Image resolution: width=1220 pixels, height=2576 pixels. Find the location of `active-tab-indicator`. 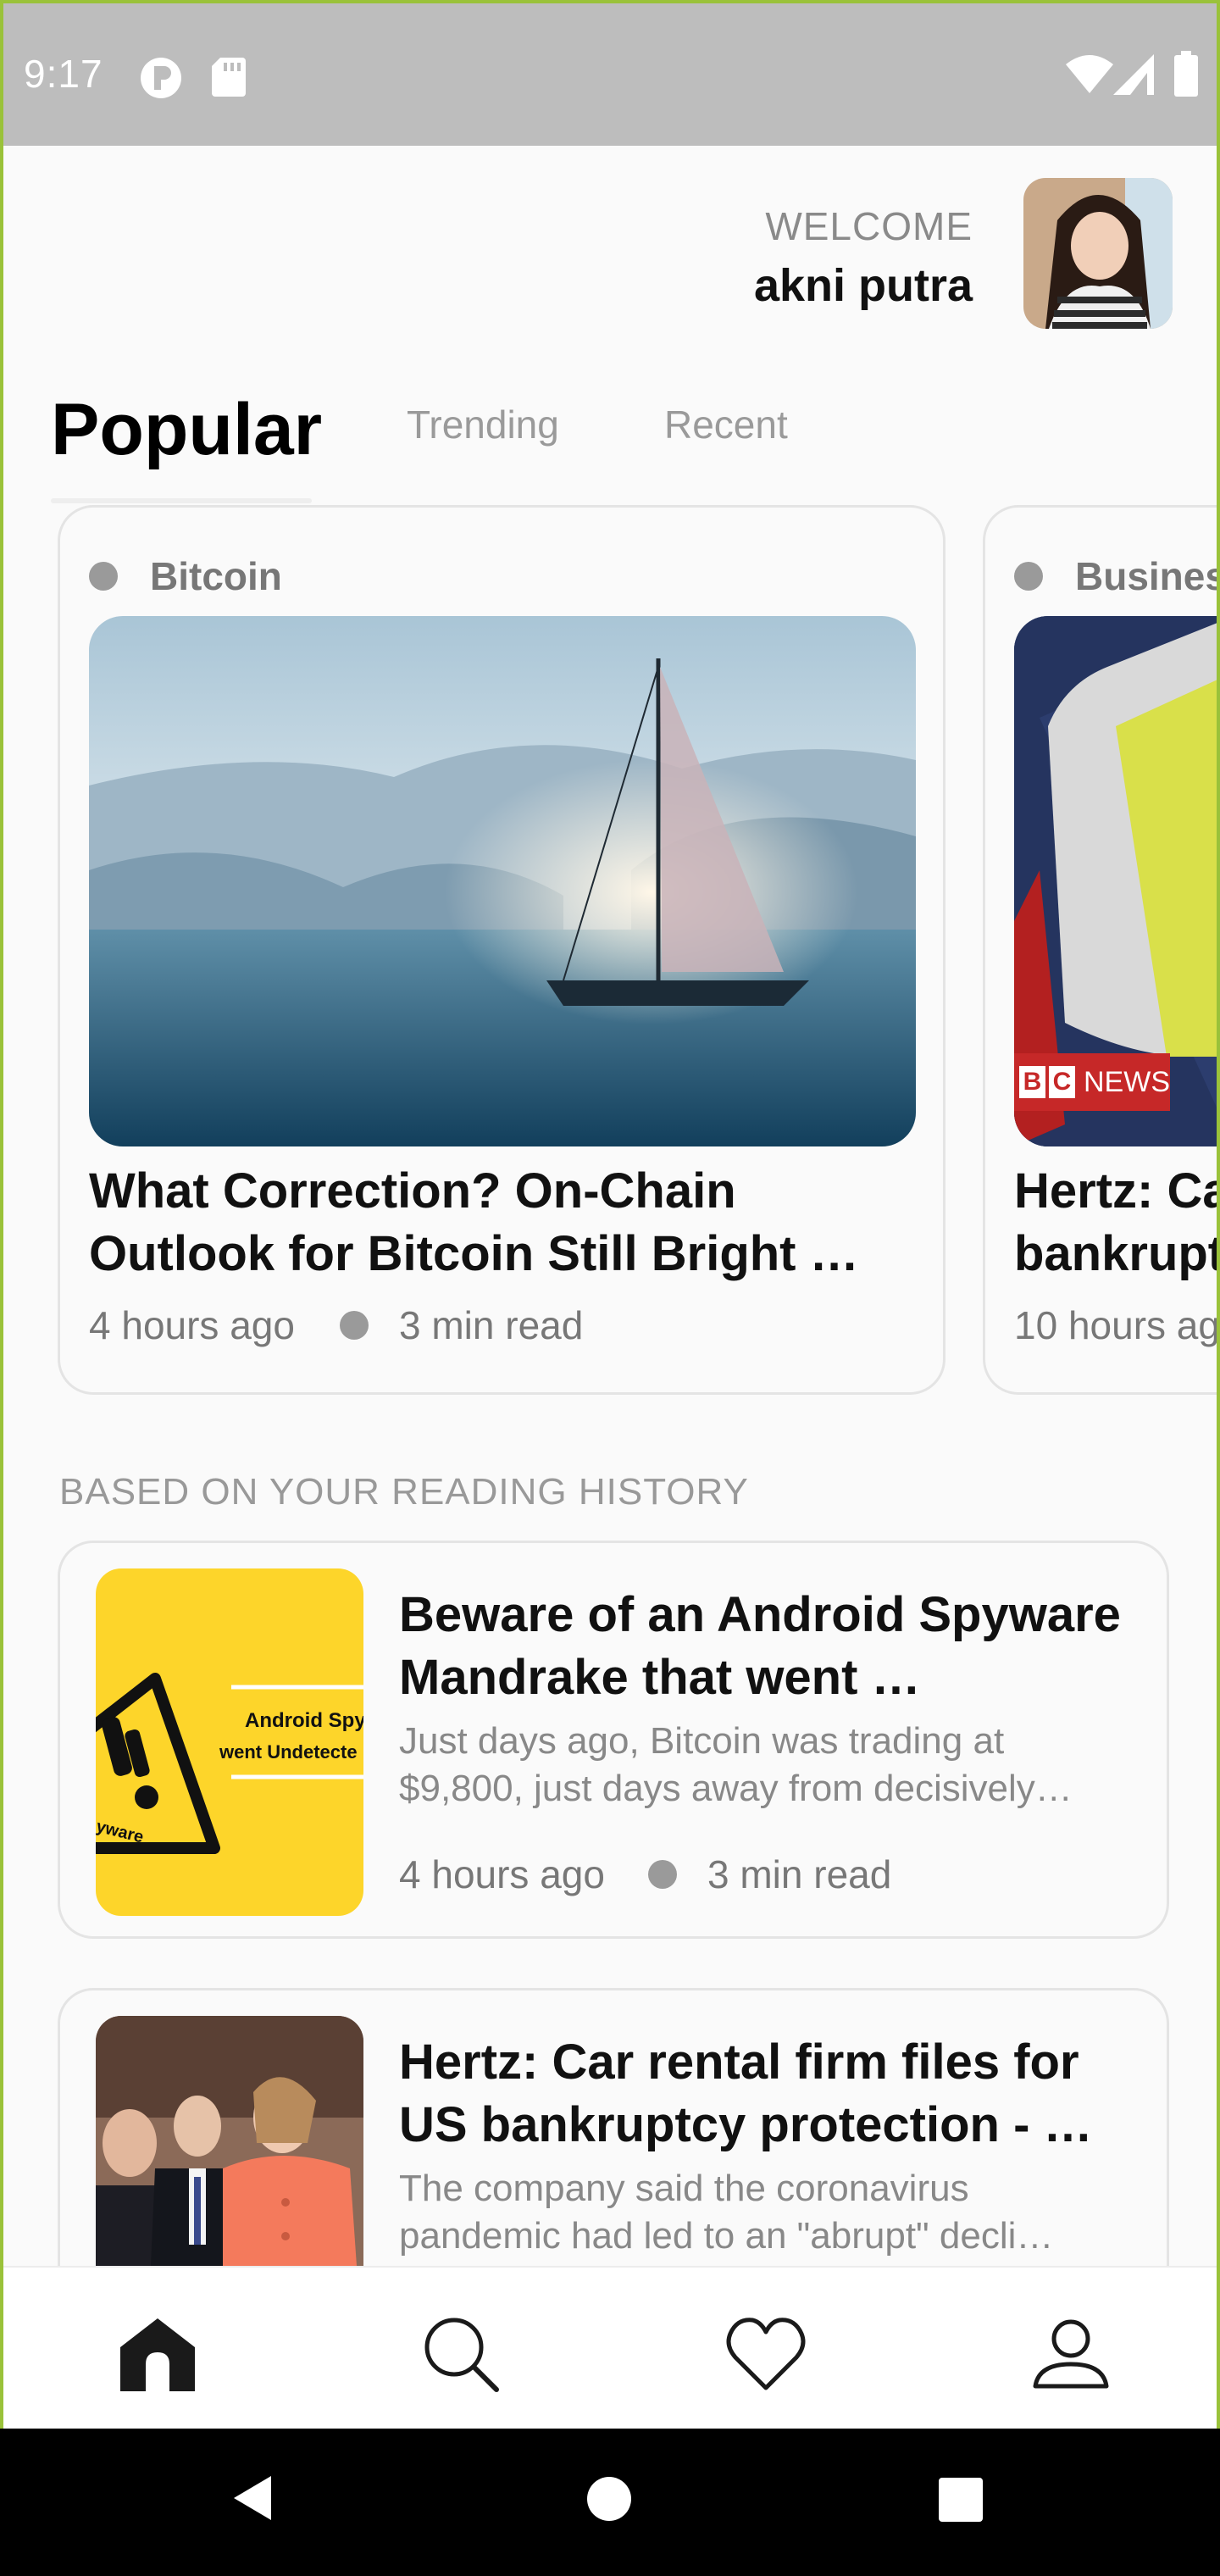

active-tab-indicator is located at coordinates (181, 500).